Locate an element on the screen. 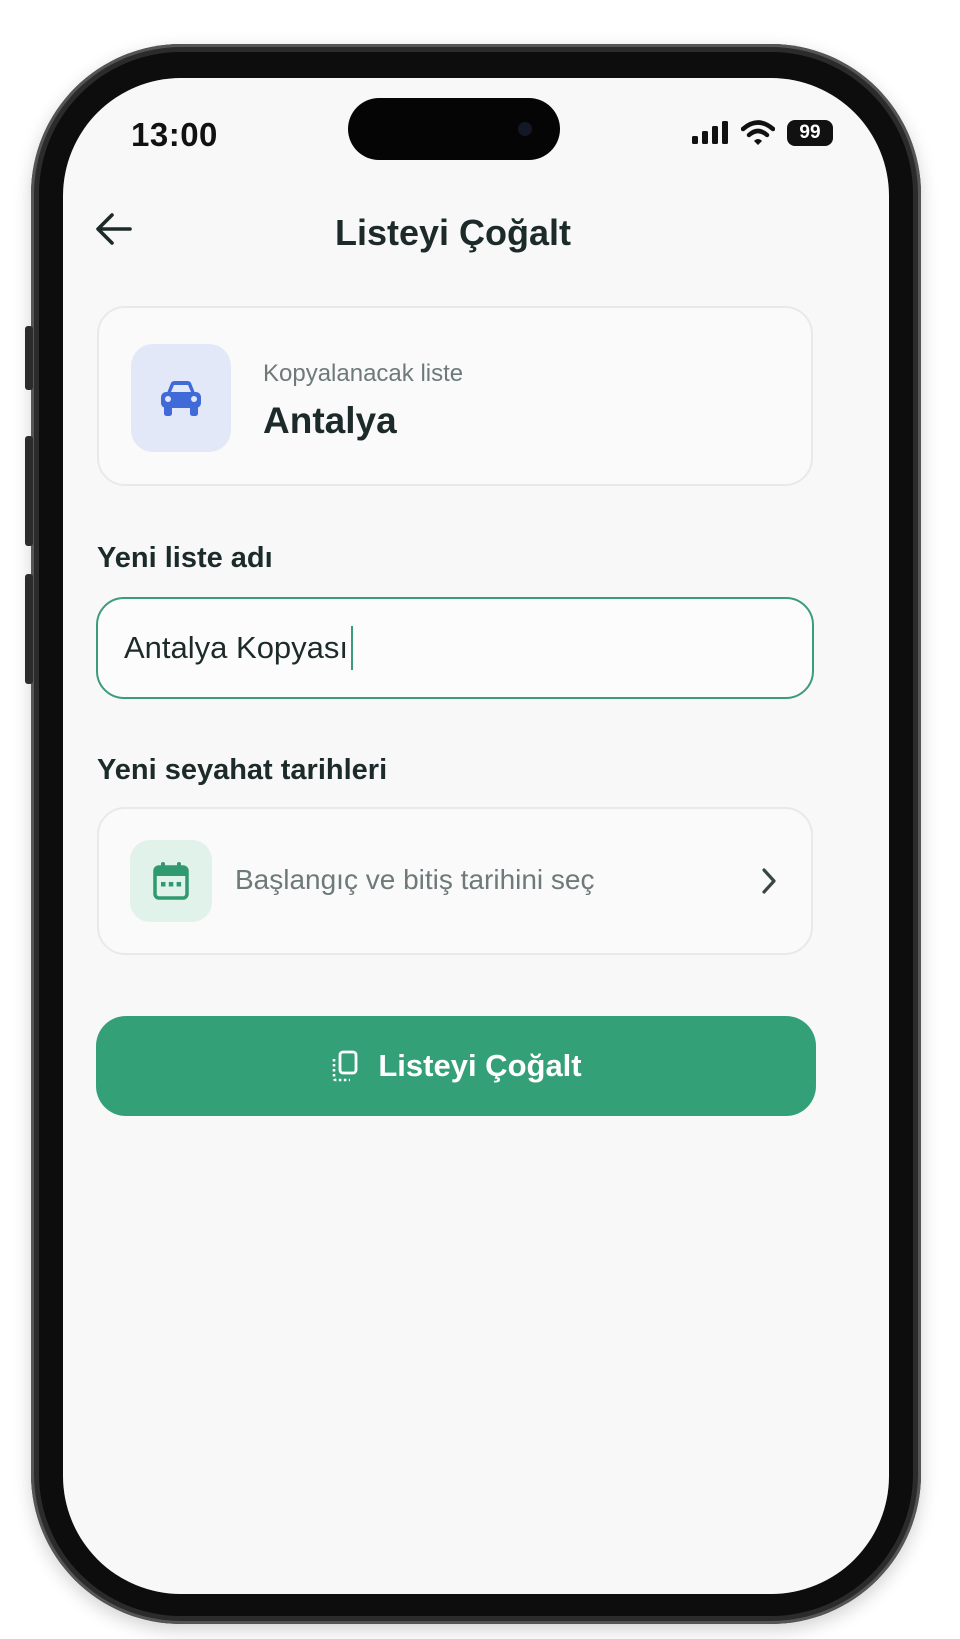  duplicate-list-button-label: Listeyi Çoğalt is located at coordinates (480, 1065).